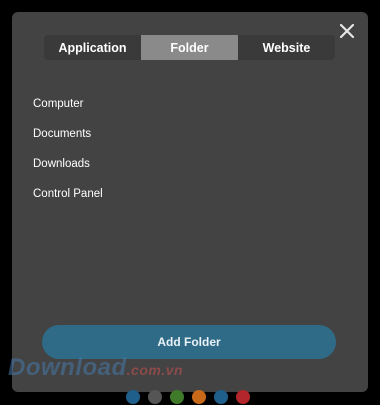  What do you see at coordinates (133, 397) in the screenshot?
I see `dot-blue` at bounding box center [133, 397].